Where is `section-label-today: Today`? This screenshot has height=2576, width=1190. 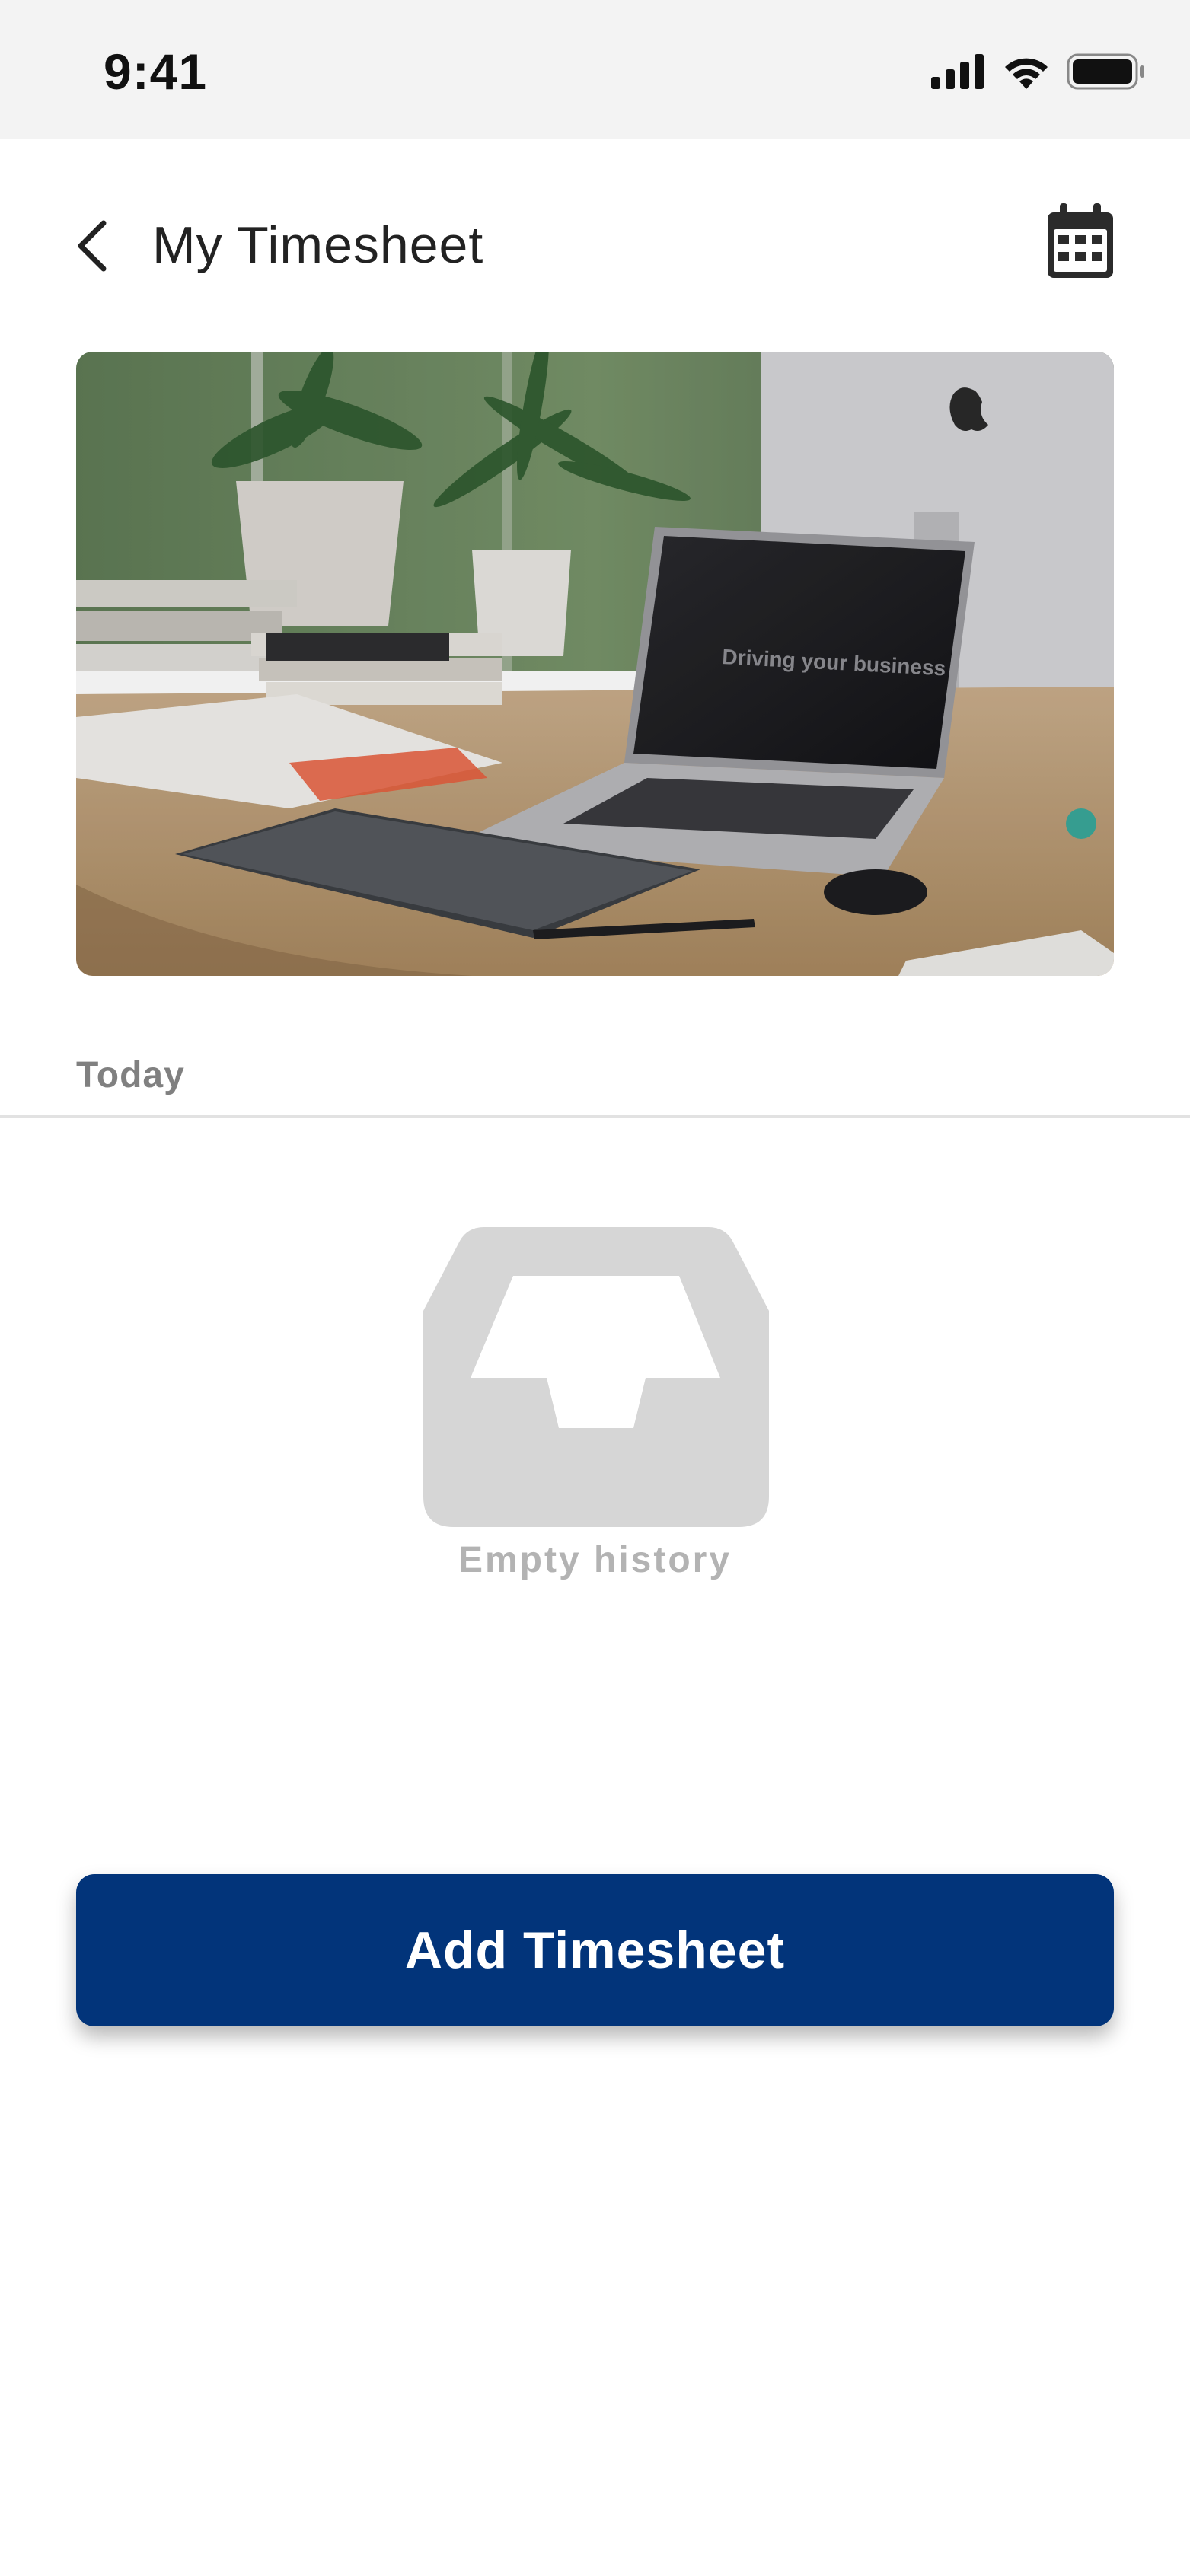
section-label-today: Today is located at coordinates (131, 1075).